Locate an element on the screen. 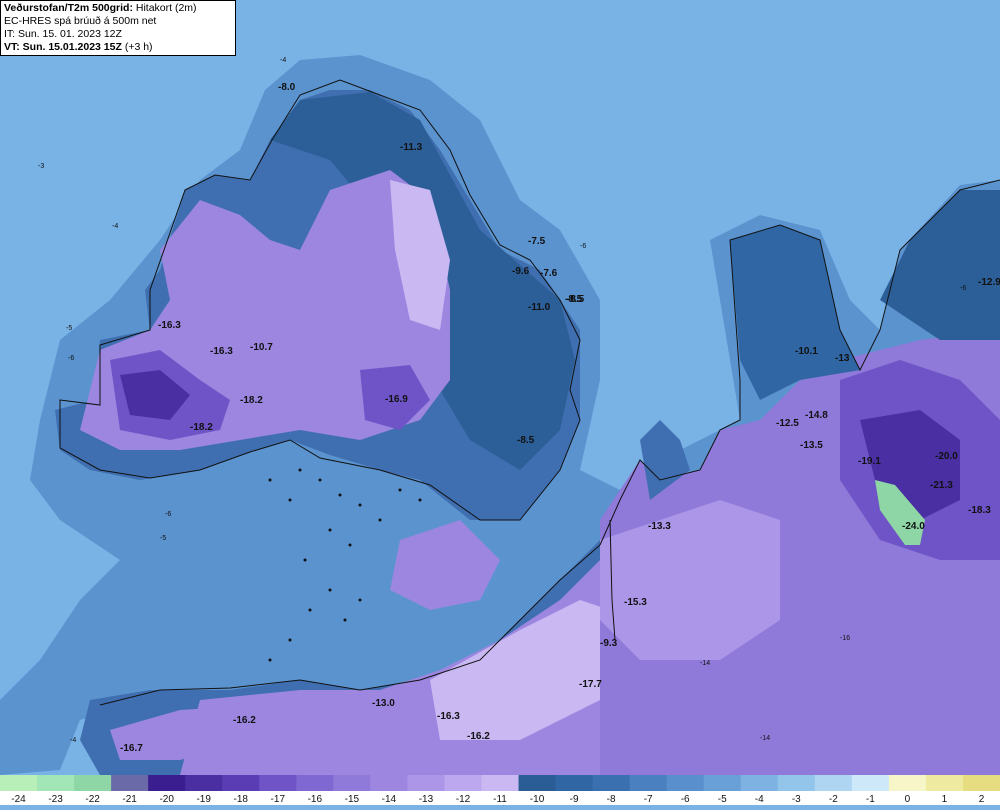 The image size is (1000, 810). temperature-value-label: -20.0 is located at coordinates (946, 456).